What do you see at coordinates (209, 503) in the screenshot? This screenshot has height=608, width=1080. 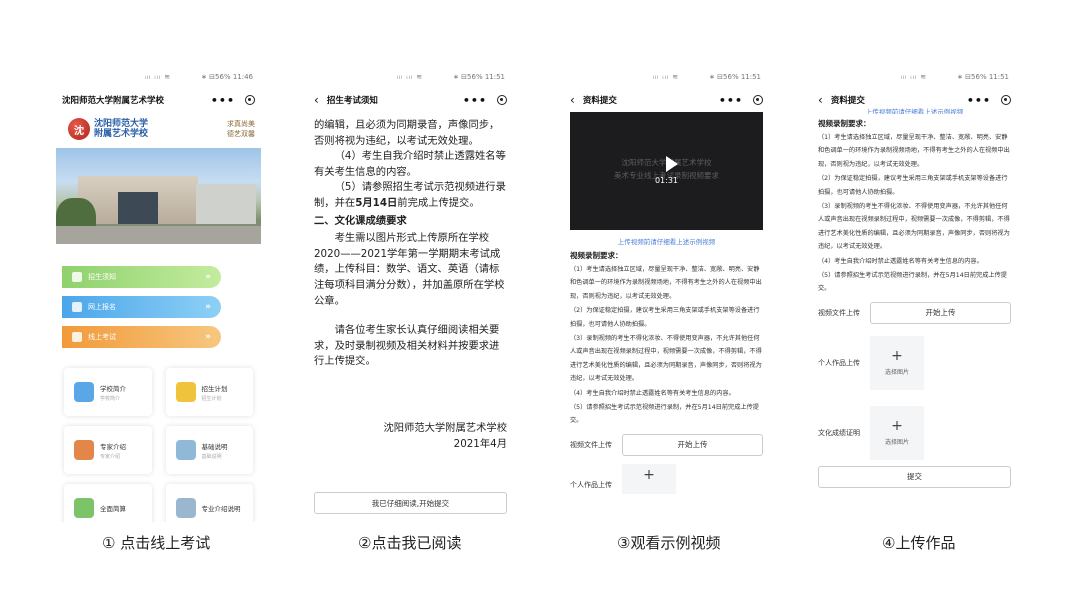 I see `card-item-6: 专业介绍说明` at bounding box center [209, 503].